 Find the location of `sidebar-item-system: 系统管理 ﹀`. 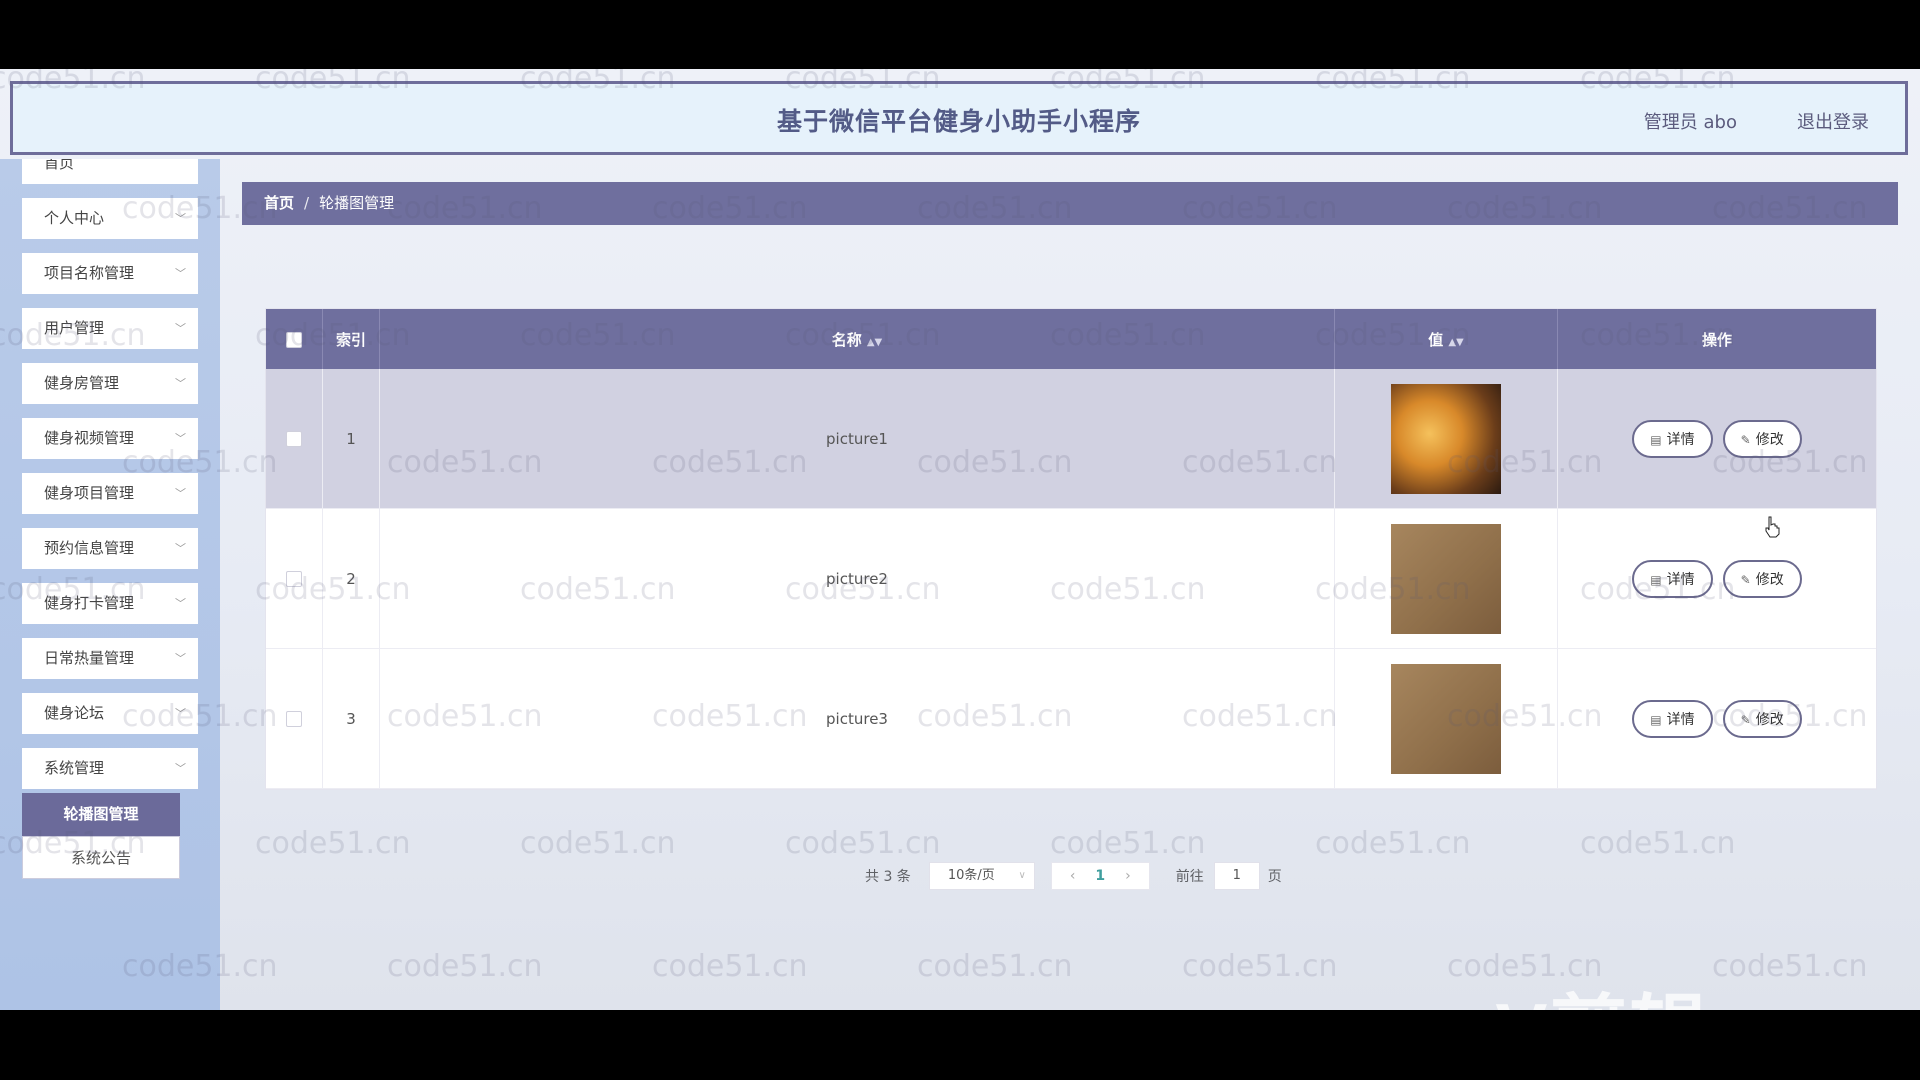

sidebar-item-system: 系统管理 ﹀ is located at coordinates (110, 768).